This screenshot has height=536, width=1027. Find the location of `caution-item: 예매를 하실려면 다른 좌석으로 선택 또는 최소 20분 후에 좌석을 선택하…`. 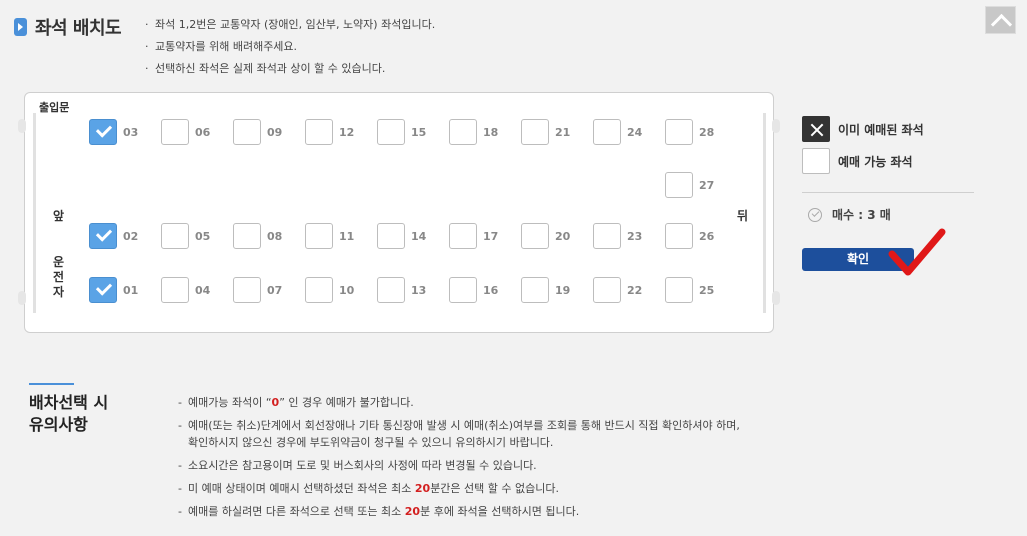

caution-item: 예매를 하실려면 다른 좌석으로 선택 또는 최소 20분 후에 좌석을 선택하… is located at coordinates (459, 511).